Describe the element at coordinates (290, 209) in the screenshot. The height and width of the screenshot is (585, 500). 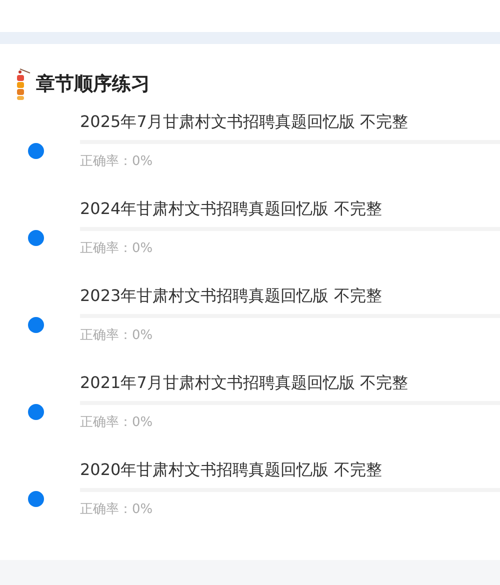
I see `chapter-title: 2024年甘肃村文书招聘真题回忆版 不完整` at that location.